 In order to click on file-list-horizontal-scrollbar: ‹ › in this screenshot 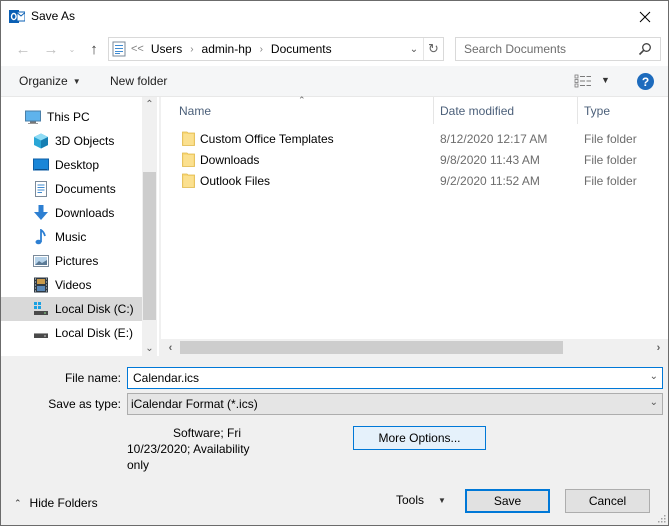, I will do `click(414, 347)`.